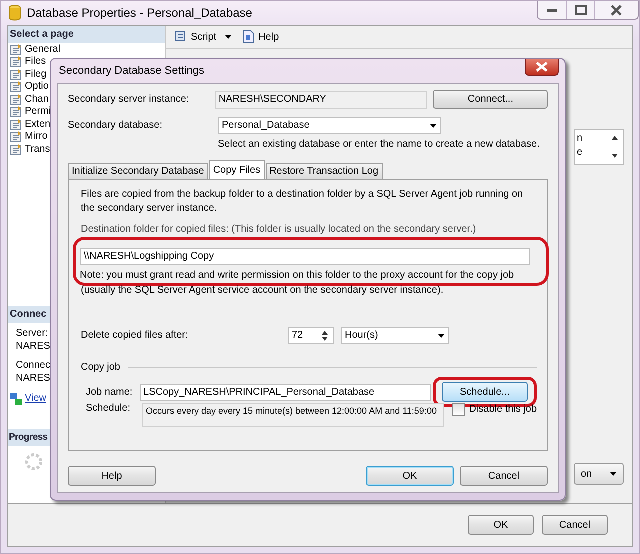 The width and height of the screenshot is (640, 554). What do you see at coordinates (139, 13) in the screenshot?
I see `window-title: Database Properties - Personal_Database` at bounding box center [139, 13].